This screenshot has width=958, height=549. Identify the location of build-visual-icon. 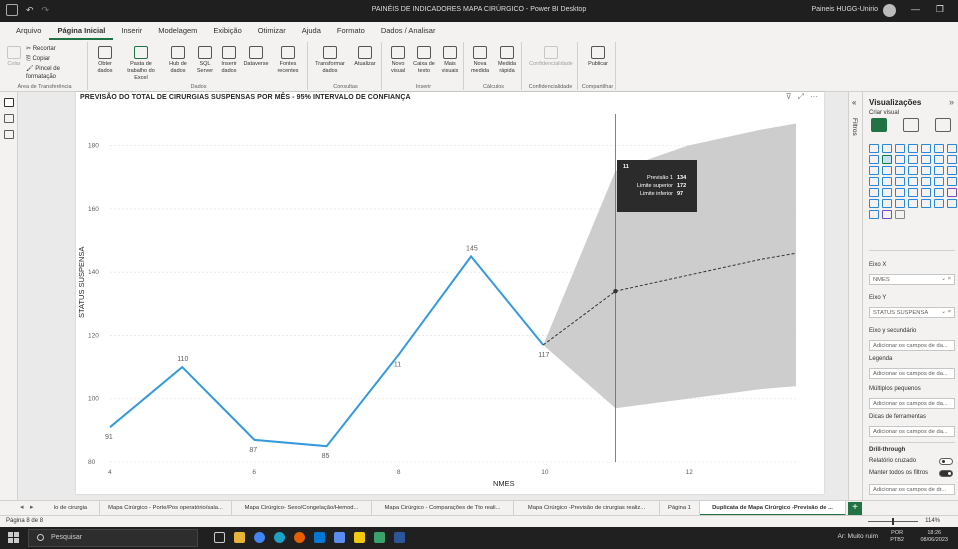
(879, 125).